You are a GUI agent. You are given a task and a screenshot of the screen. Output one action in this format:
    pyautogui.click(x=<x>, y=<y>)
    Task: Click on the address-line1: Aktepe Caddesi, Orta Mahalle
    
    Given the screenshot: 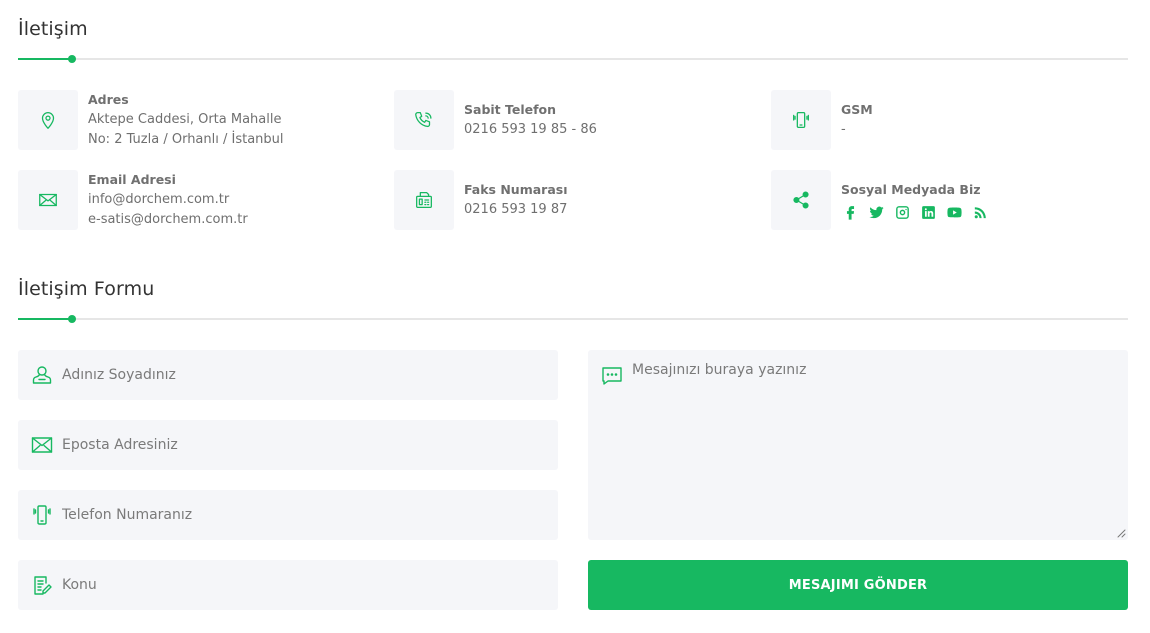 What is the action you would take?
    pyautogui.click(x=185, y=119)
    